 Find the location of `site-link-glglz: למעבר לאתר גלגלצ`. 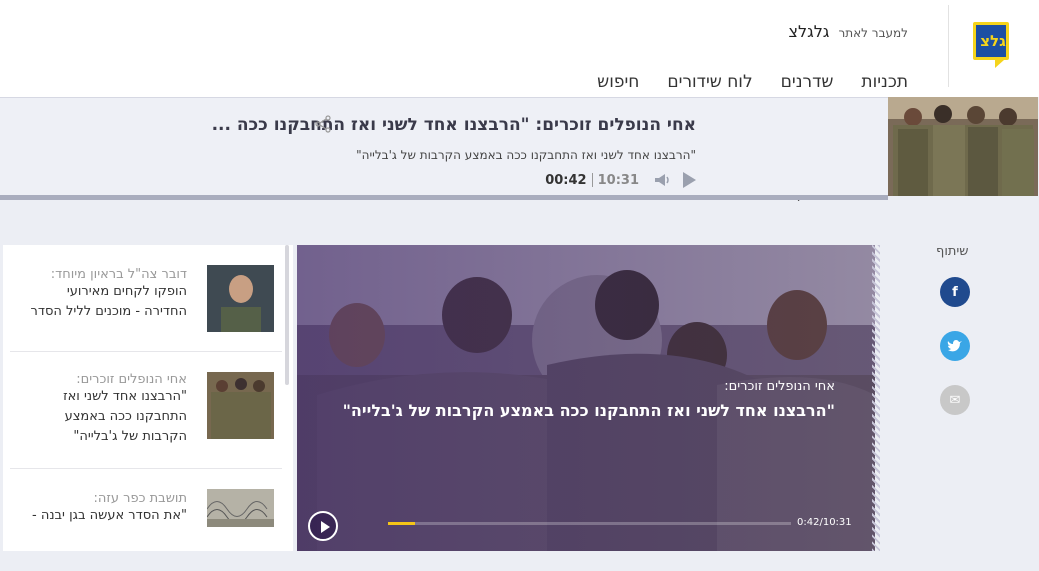

site-link-glglz: למעבר לאתר גלגלצ is located at coordinates (848, 31).